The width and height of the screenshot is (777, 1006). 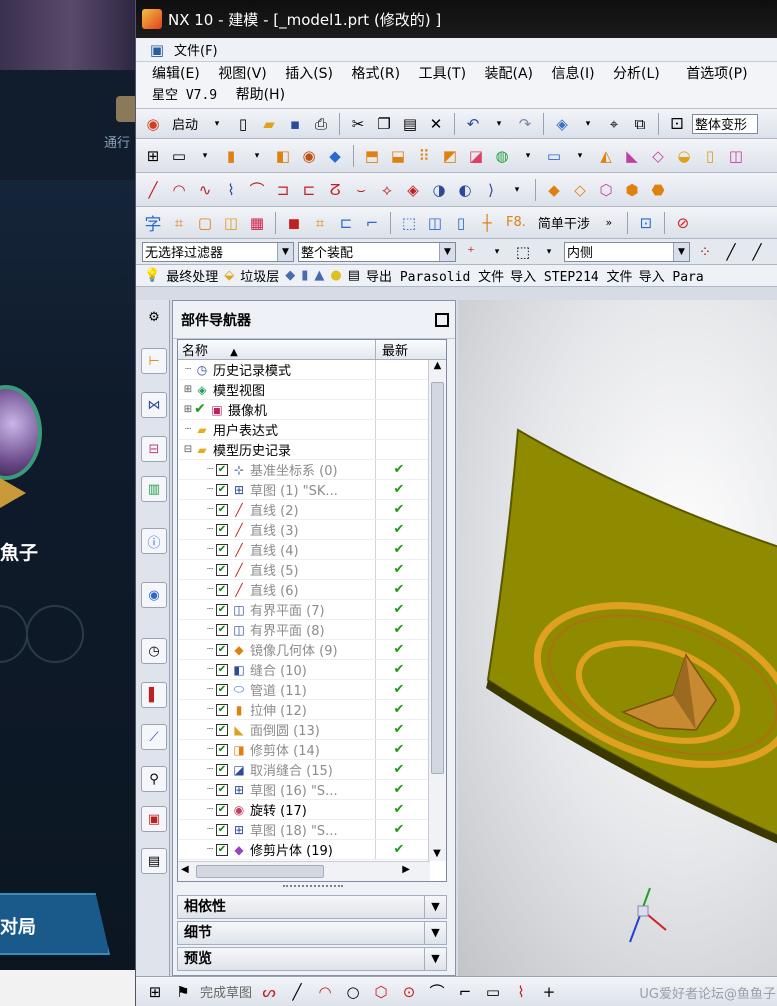 I want to click on rectangle-icon: ▭, so click(x=493, y=992).